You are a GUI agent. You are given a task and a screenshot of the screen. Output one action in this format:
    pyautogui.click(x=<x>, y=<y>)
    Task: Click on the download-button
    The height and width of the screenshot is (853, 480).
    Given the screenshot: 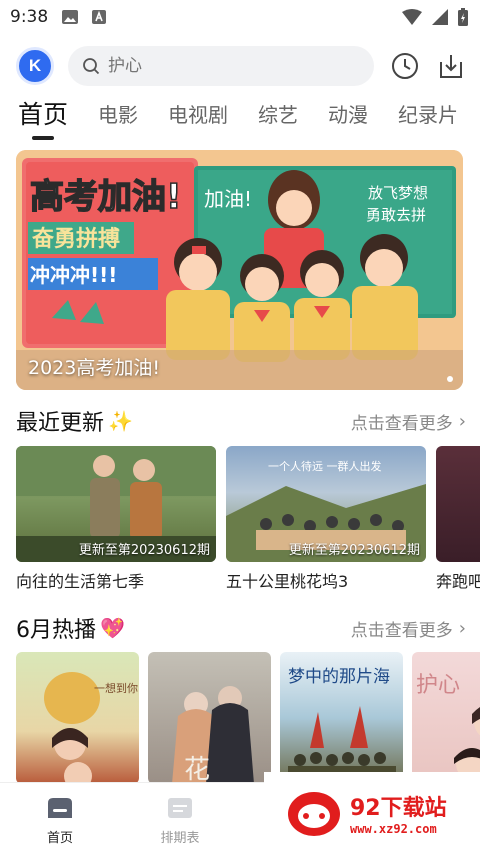 What is the action you would take?
    pyautogui.click(x=451, y=66)
    